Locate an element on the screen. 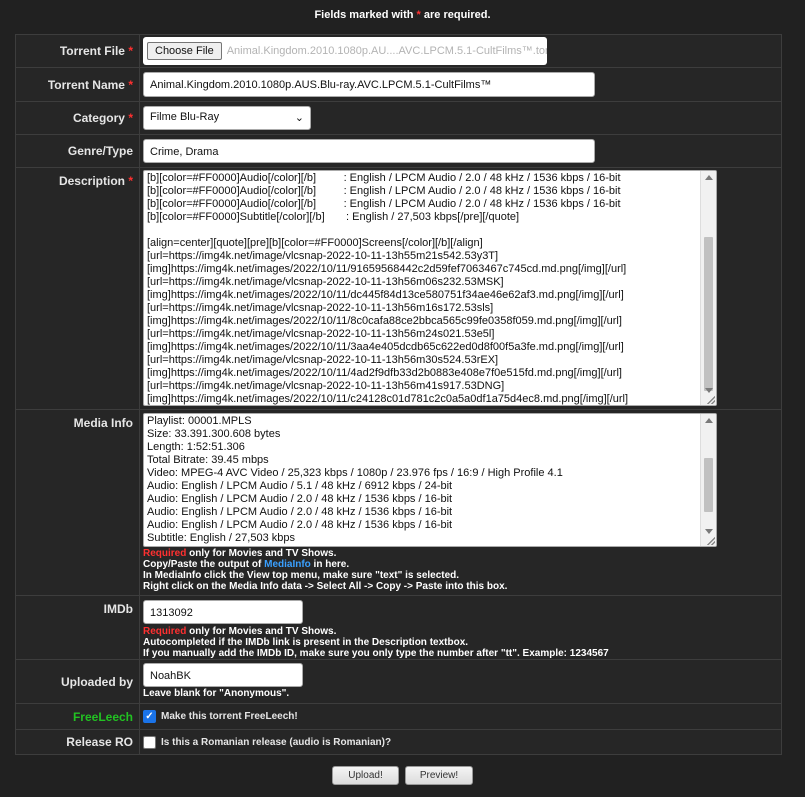 The height and width of the screenshot is (797, 805). uploaded-by-input: NoahBK is located at coordinates (223, 675).